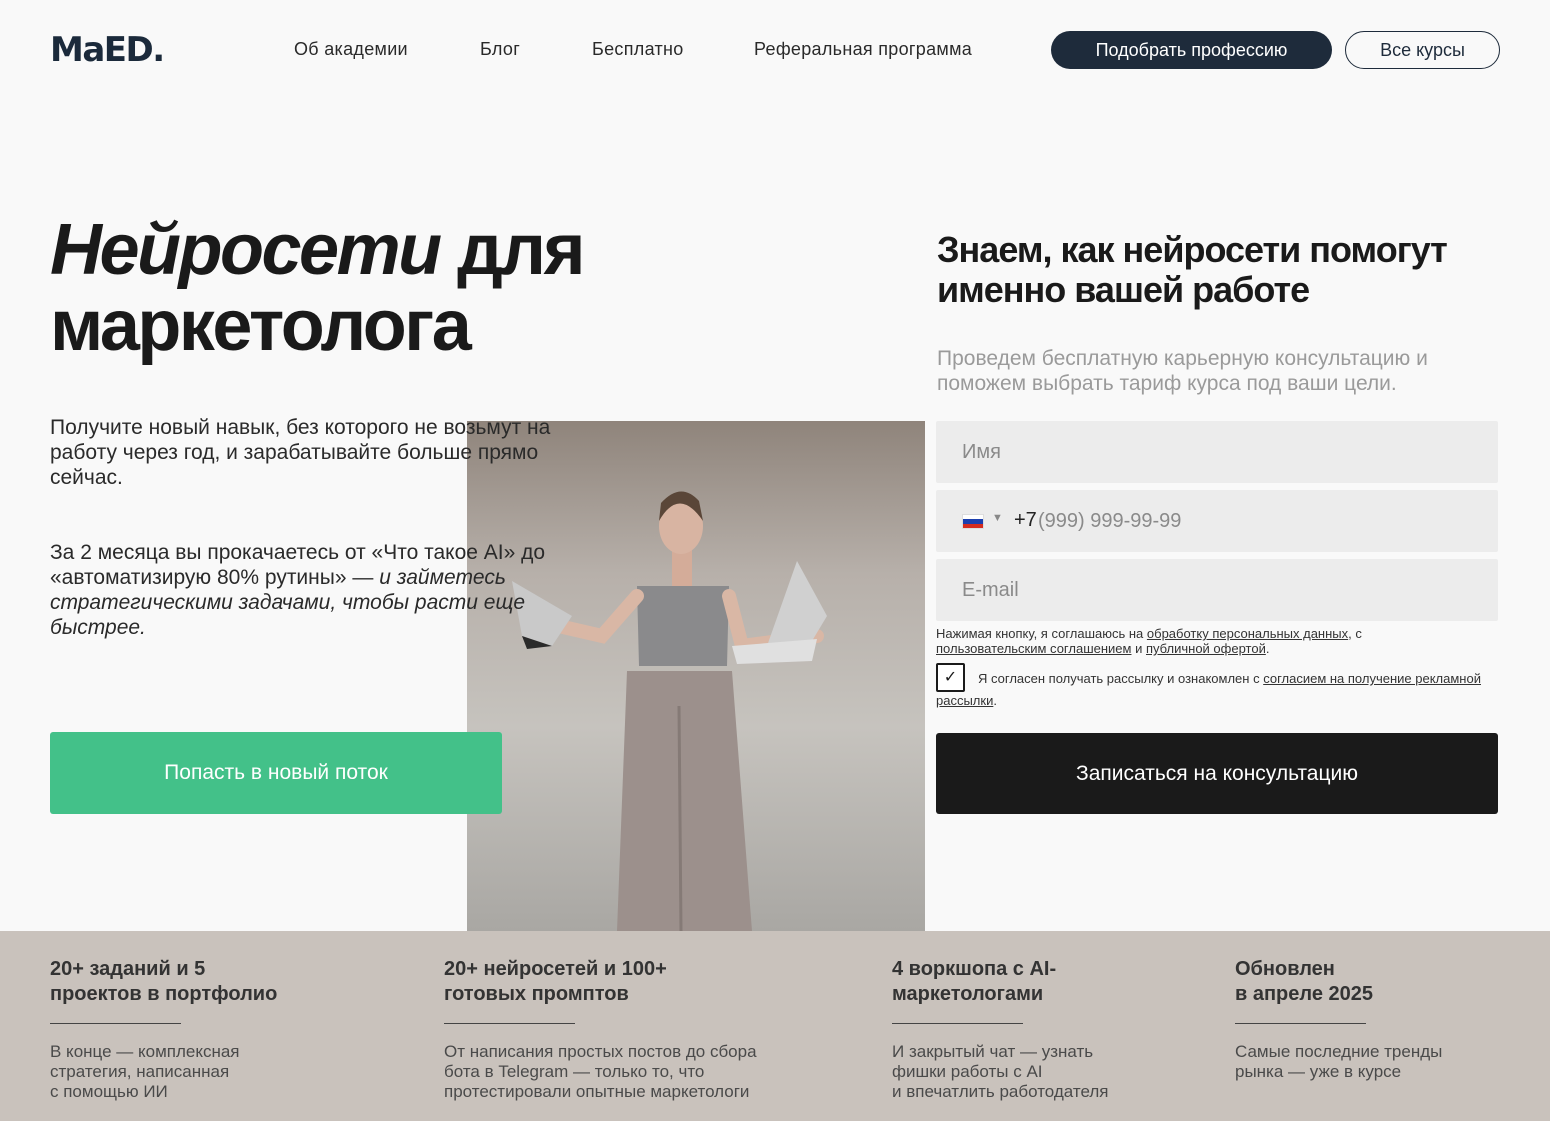 Image resolution: width=1550 pixels, height=1121 pixels. I want to click on woman-with-laptops-illustration, so click(696, 676).